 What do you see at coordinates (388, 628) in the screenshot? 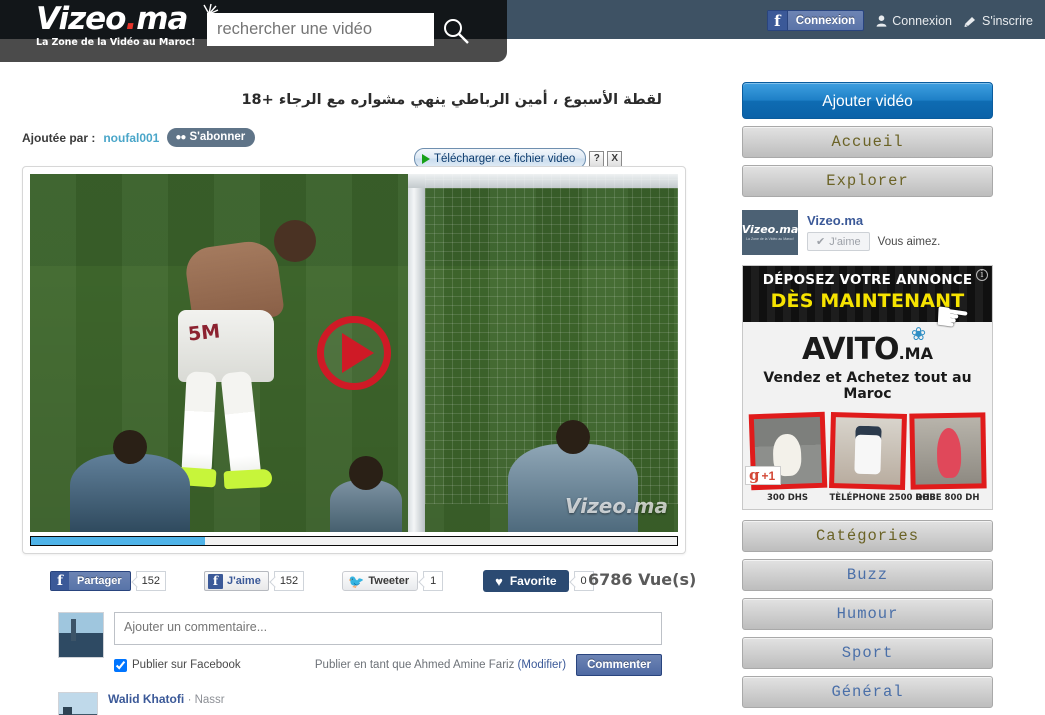
I see `comment-input` at bounding box center [388, 628].